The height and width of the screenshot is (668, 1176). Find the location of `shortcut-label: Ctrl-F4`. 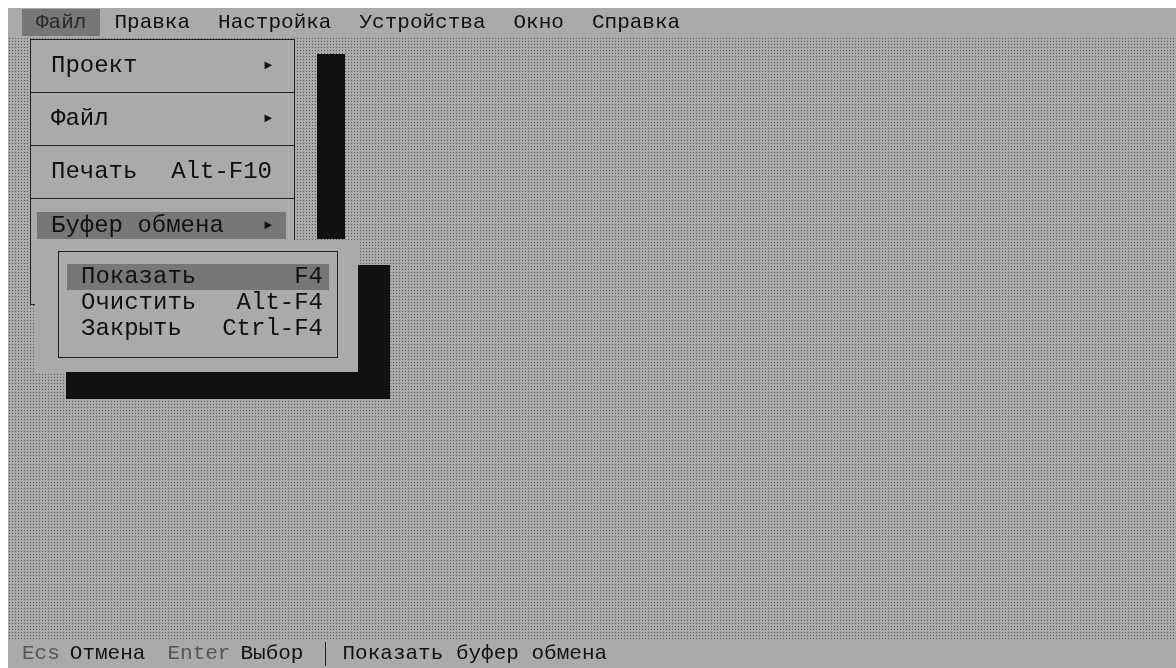

shortcut-label: Ctrl-F4 is located at coordinates (272, 329).